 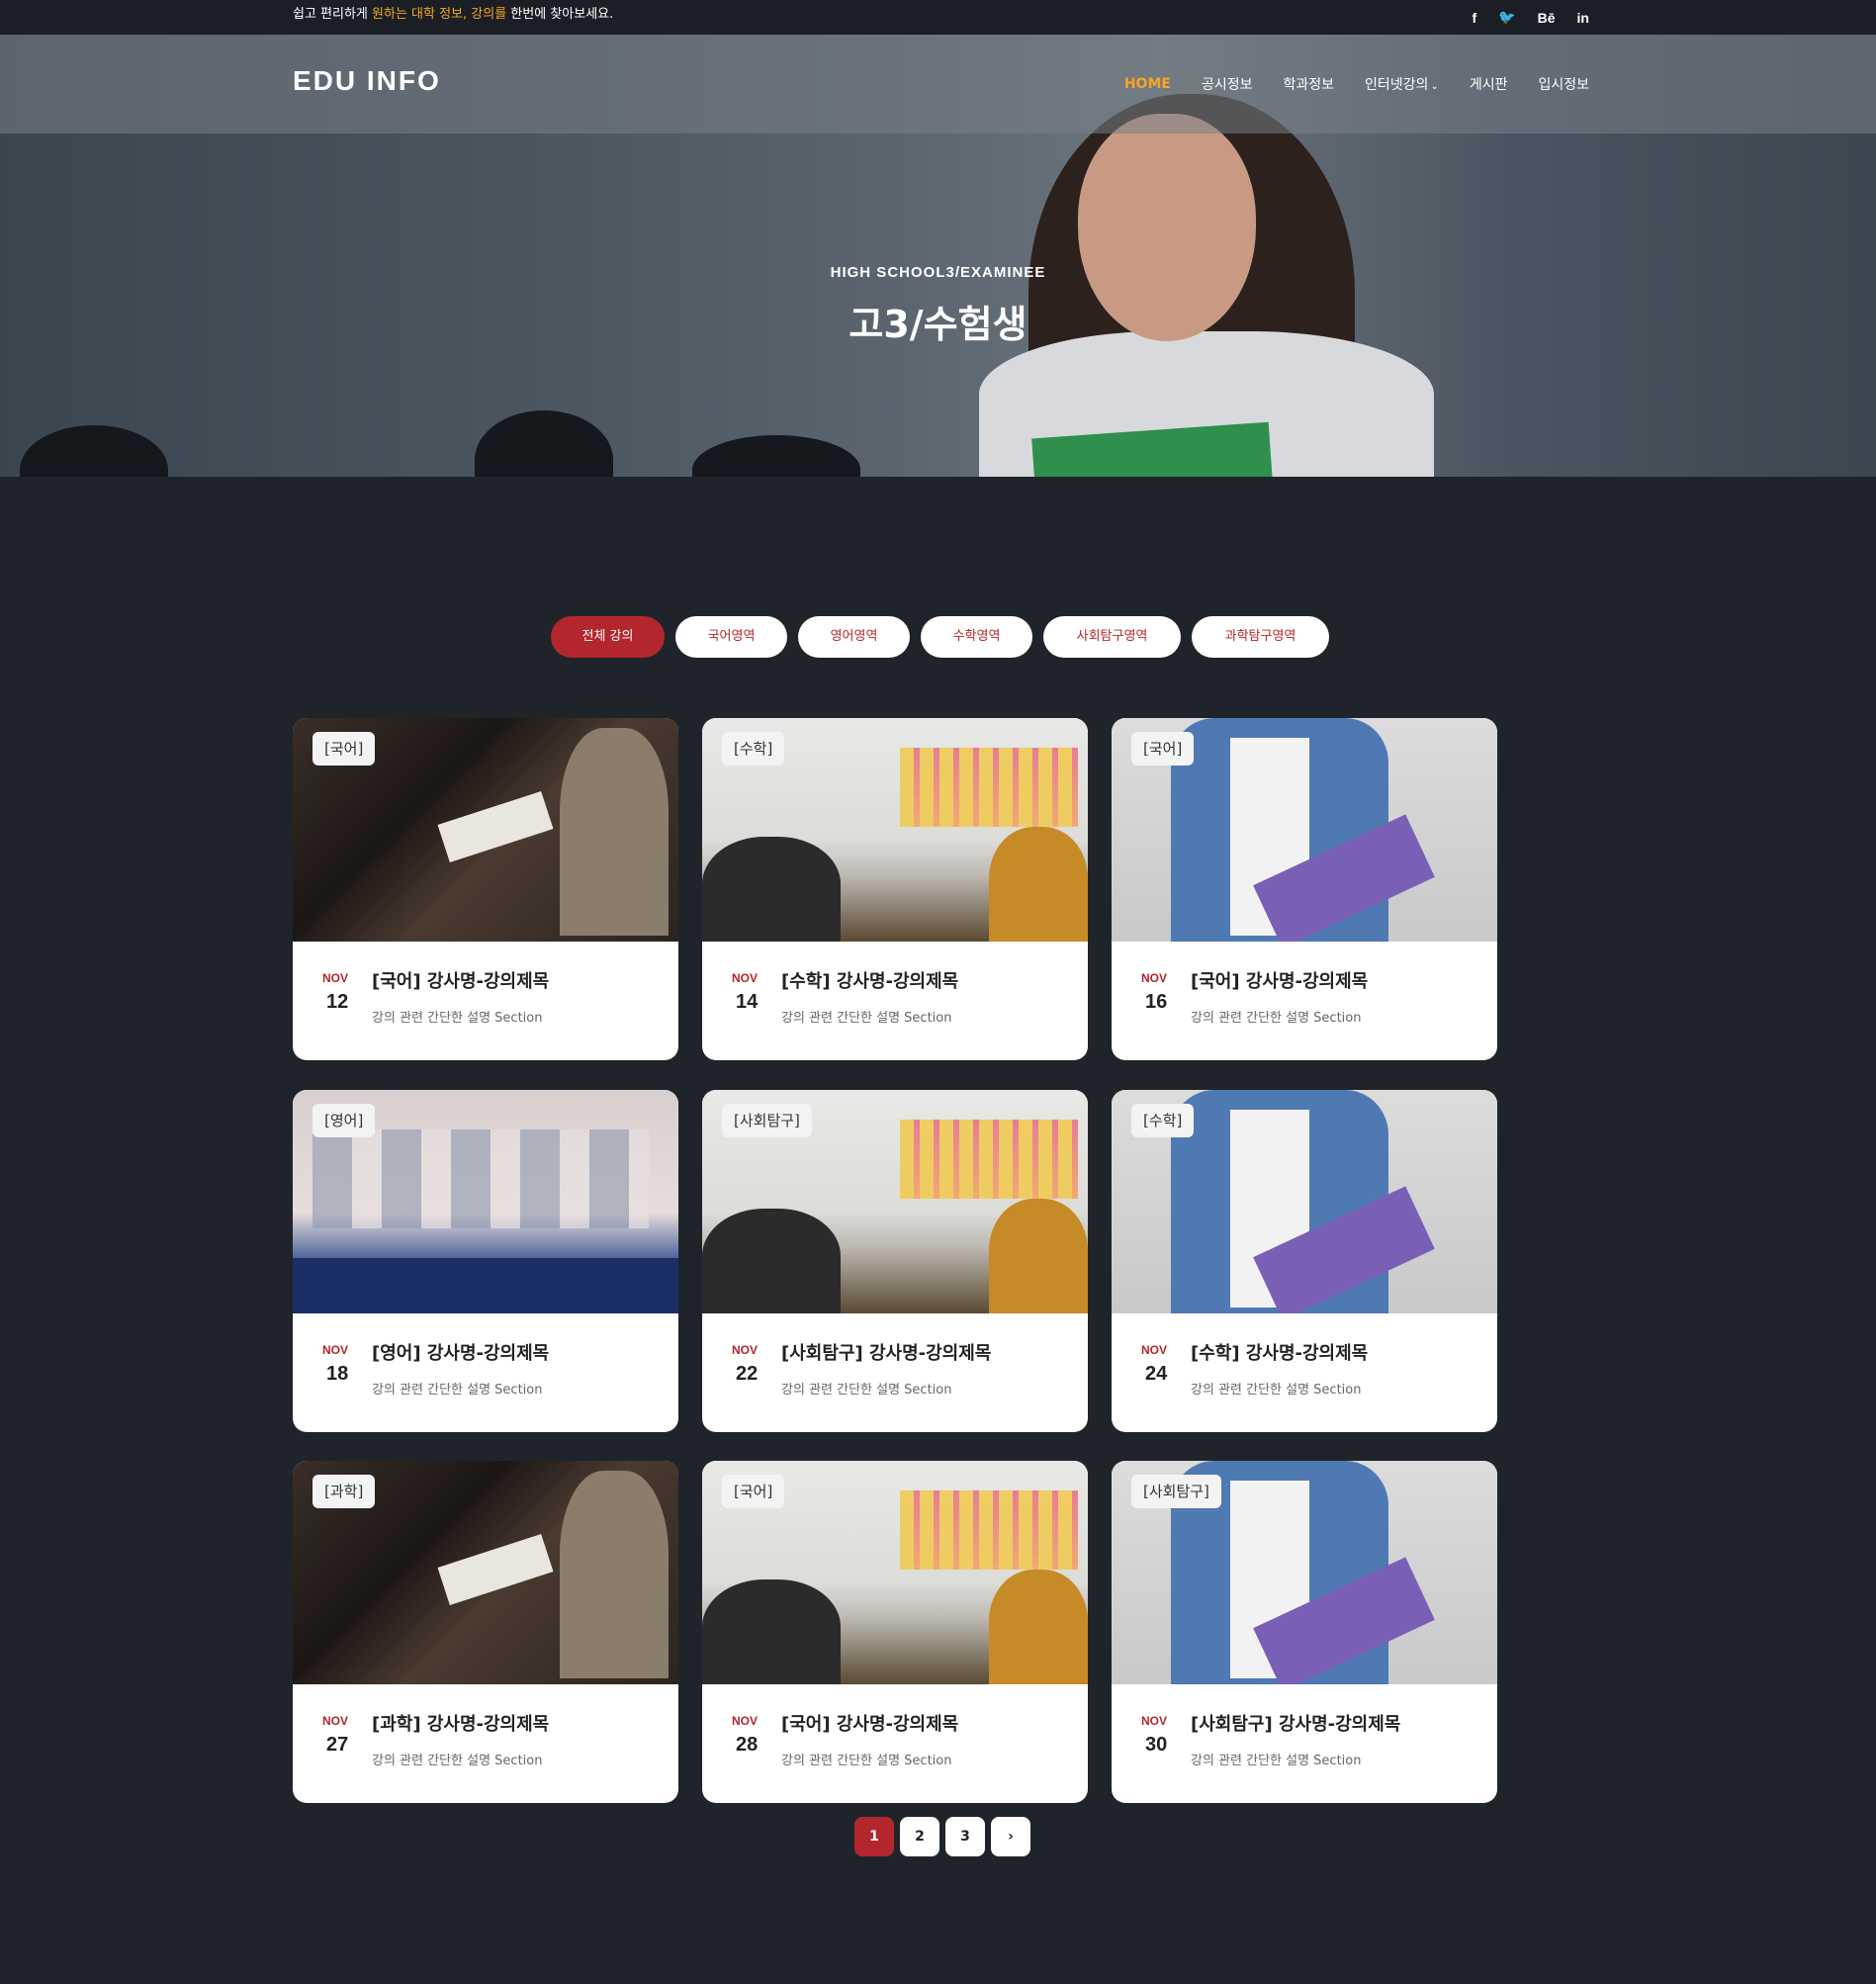 I want to click on lecture-title: [영어] 강사명-강의제목, so click(x=460, y=1352).